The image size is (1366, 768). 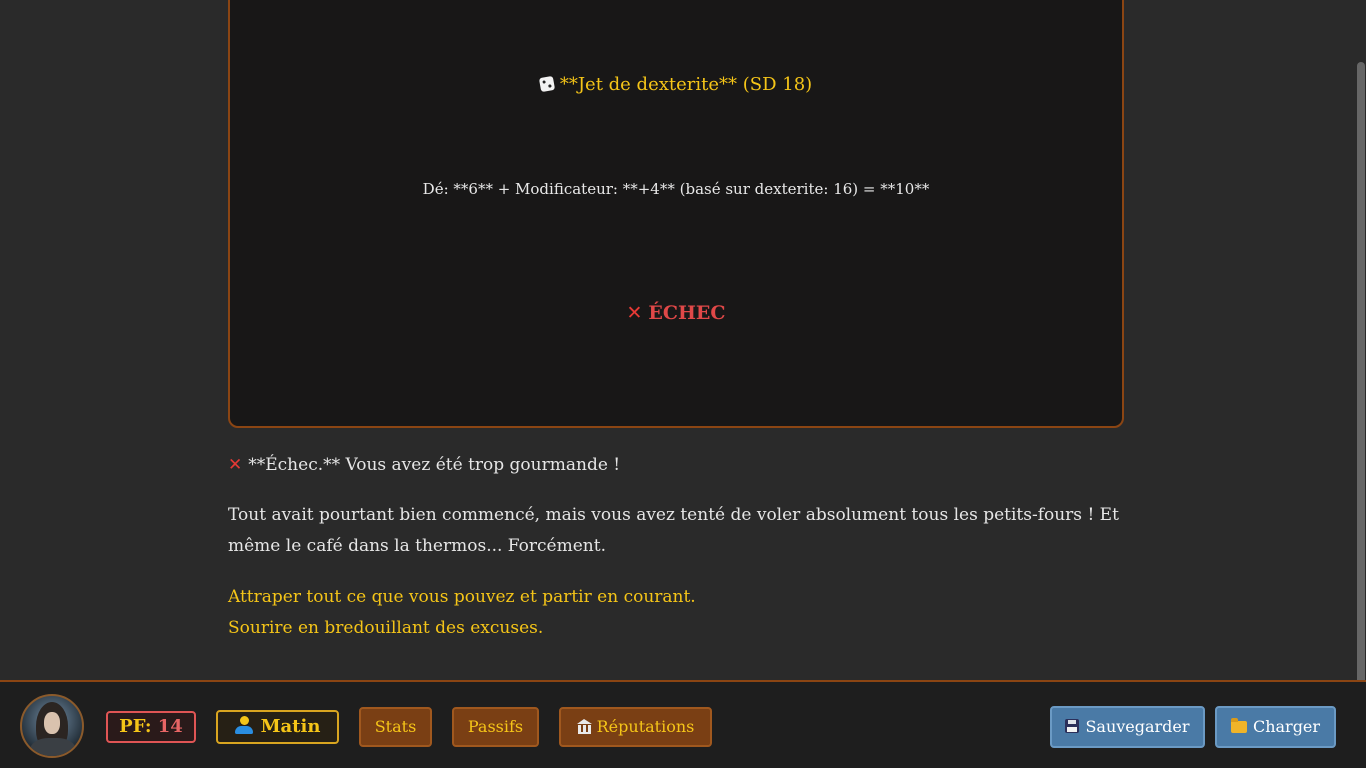 What do you see at coordinates (135, 726) in the screenshot?
I see `pf-label: PF:` at bounding box center [135, 726].